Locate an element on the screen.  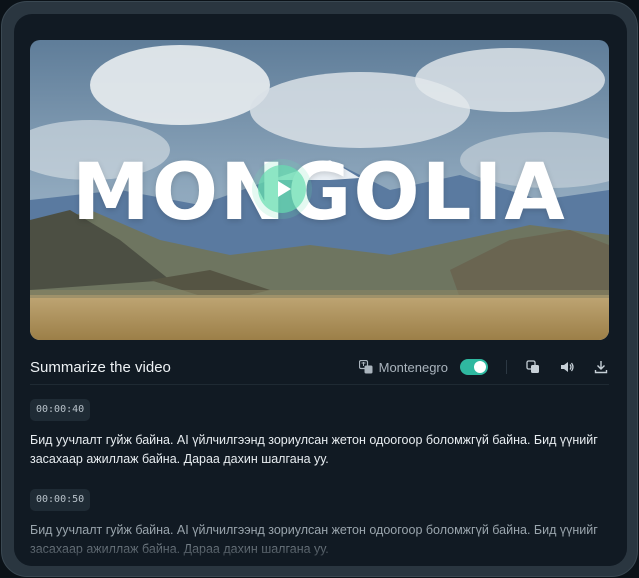
timestamp-badge: 00:00:50 is located at coordinates (60, 500).